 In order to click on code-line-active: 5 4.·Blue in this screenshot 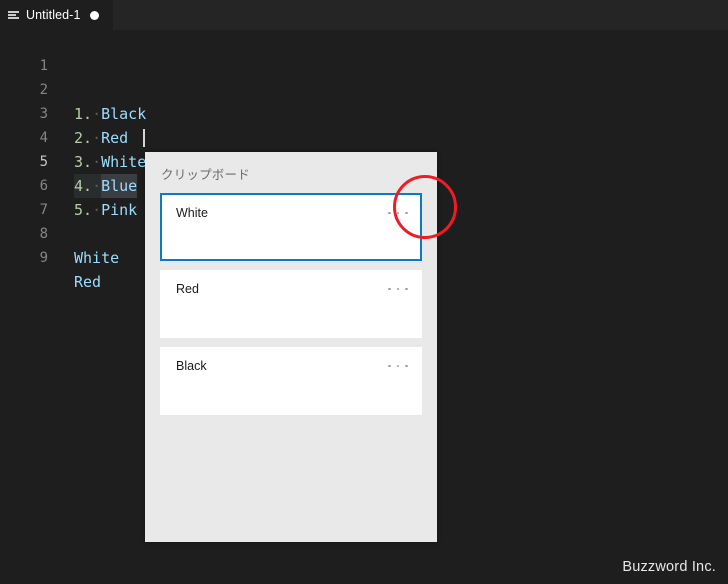, I will do `click(364, 162)`.